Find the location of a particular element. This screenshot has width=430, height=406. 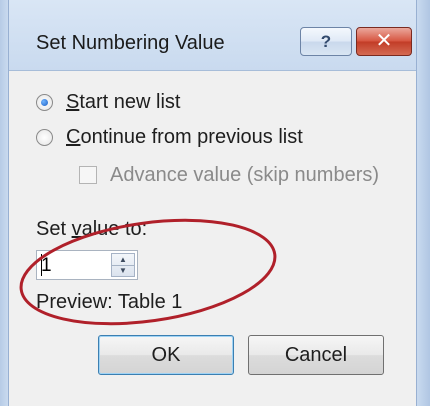

set-value-input: 1 is located at coordinates (46, 266).